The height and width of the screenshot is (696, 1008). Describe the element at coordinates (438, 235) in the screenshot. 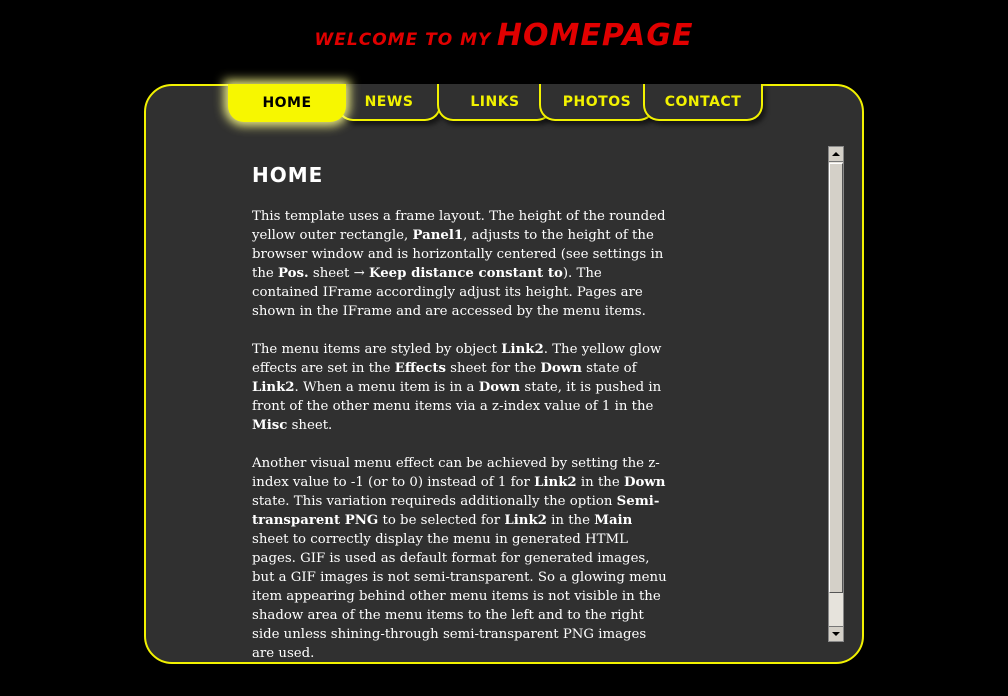

I see `bold-term: Panel1` at that location.